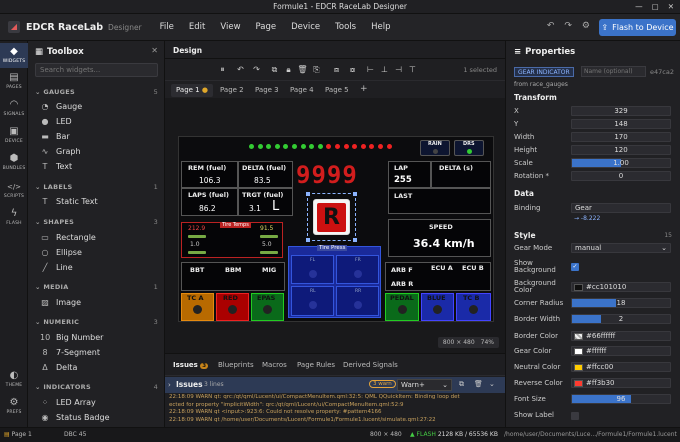  I want to click on settings-icon: ⚙, so click(586, 26).